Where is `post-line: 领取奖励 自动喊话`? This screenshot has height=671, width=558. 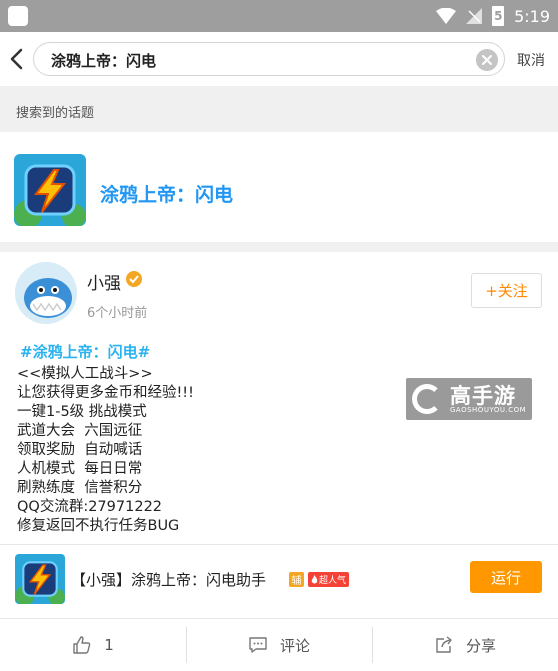
post-line: 领取奖励 自动喊话 is located at coordinates (80, 450).